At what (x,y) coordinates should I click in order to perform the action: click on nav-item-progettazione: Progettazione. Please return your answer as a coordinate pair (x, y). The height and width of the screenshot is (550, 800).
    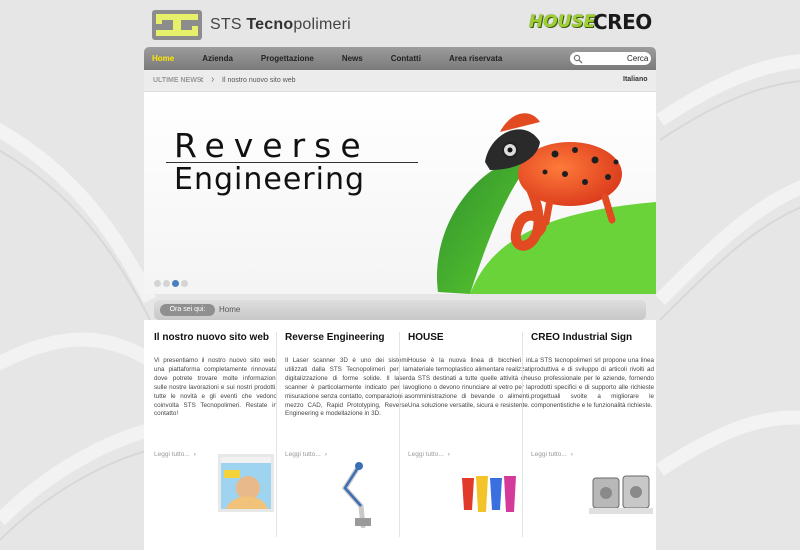
    Looking at the image, I should click on (287, 58).